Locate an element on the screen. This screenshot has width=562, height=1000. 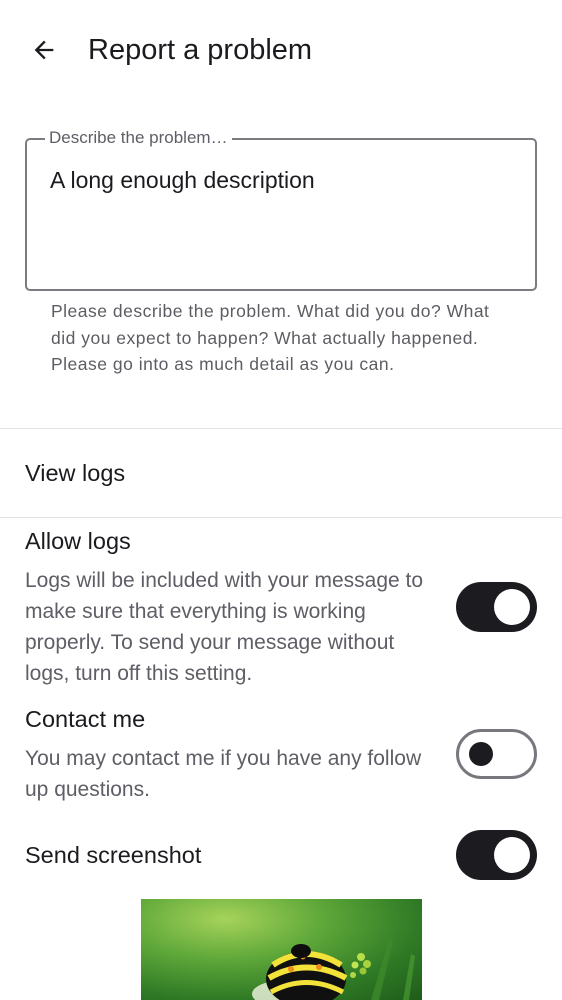
allow-logs-title: Allow logs is located at coordinates (78, 541).